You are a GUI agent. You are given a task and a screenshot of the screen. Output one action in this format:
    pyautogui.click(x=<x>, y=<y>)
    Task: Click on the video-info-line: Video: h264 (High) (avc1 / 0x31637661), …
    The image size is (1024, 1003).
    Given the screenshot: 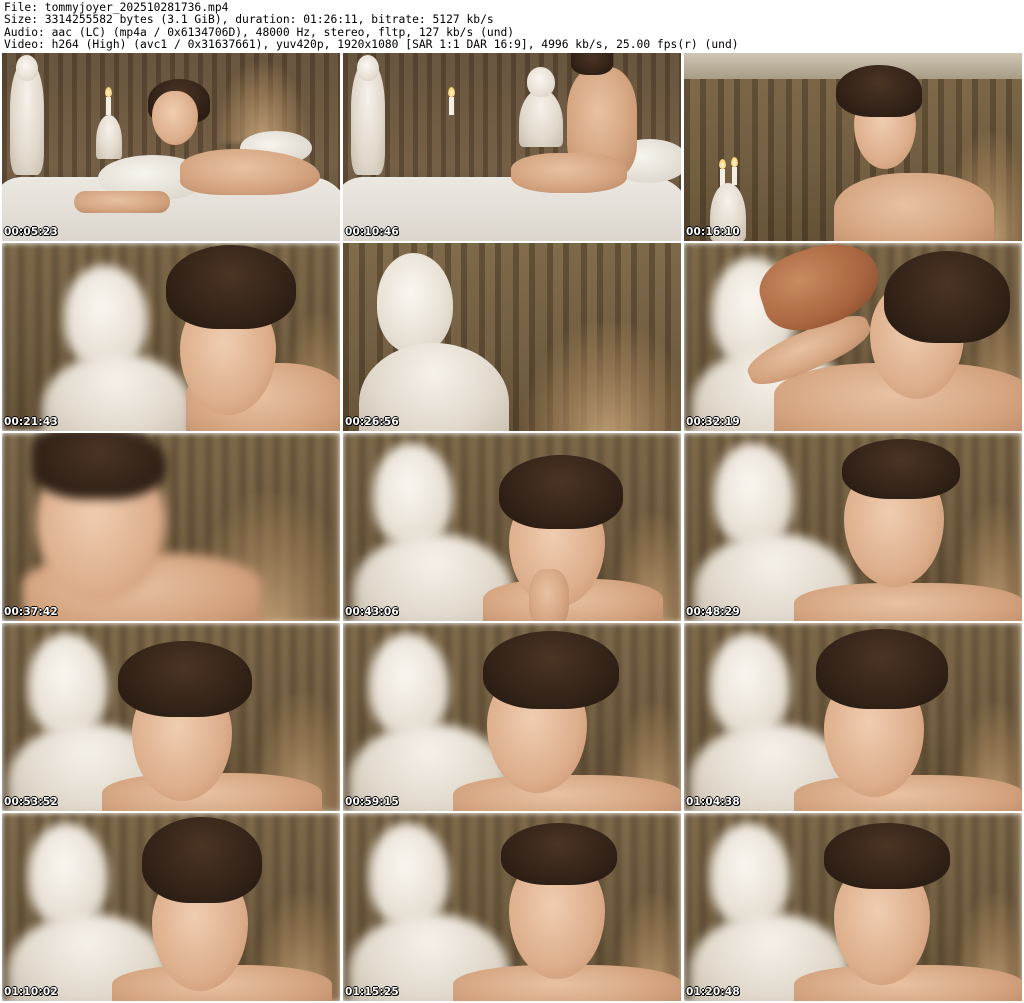 What is the action you would take?
    pyautogui.click(x=371, y=45)
    